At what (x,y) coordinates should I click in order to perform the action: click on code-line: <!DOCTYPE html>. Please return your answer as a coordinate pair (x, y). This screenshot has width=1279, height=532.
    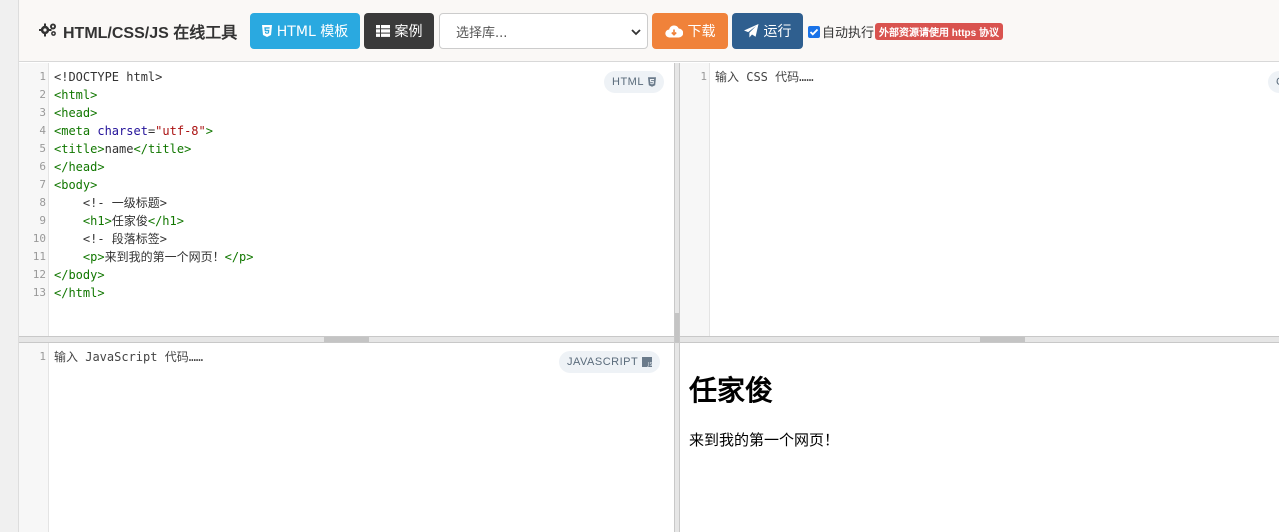
    Looking at the image, I should click on (154, 77).